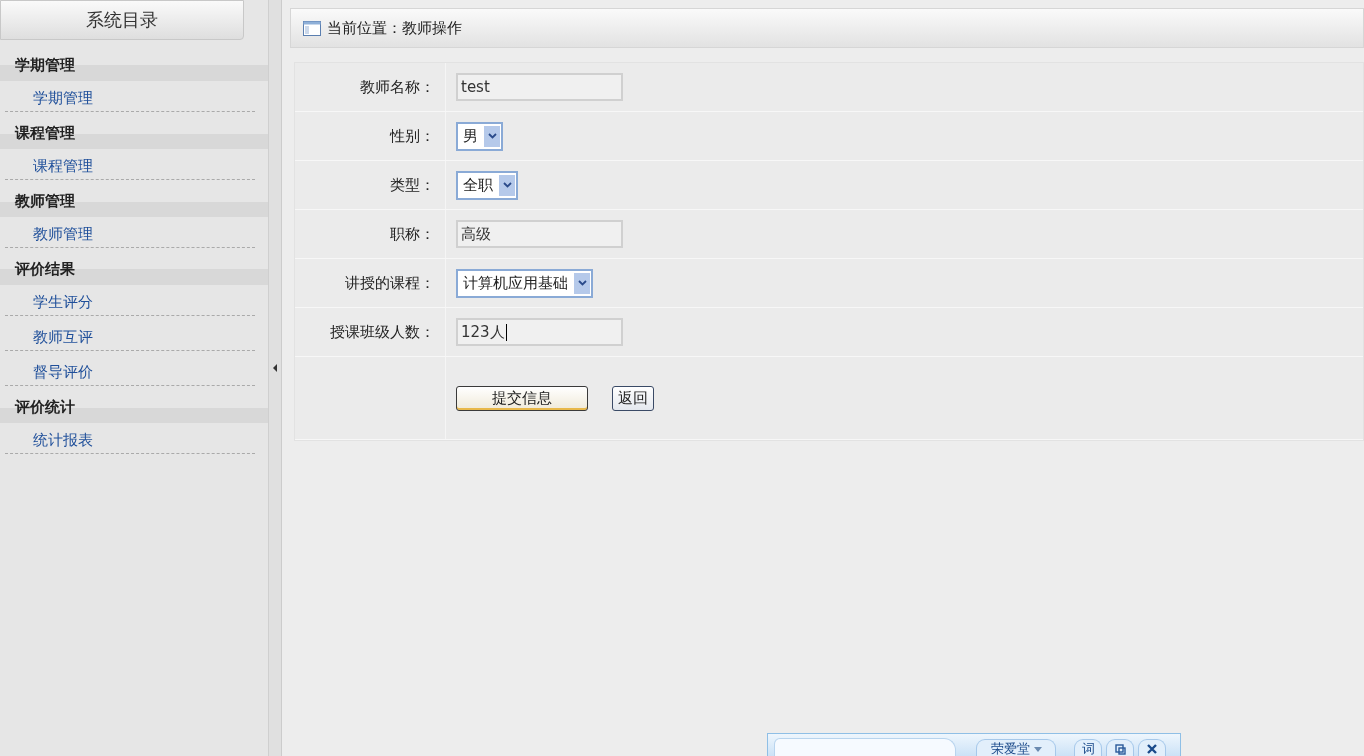 The image size is (1364, 756). I want to click on breadcrumb: 当前位置：教师操作, so click(394, 28).